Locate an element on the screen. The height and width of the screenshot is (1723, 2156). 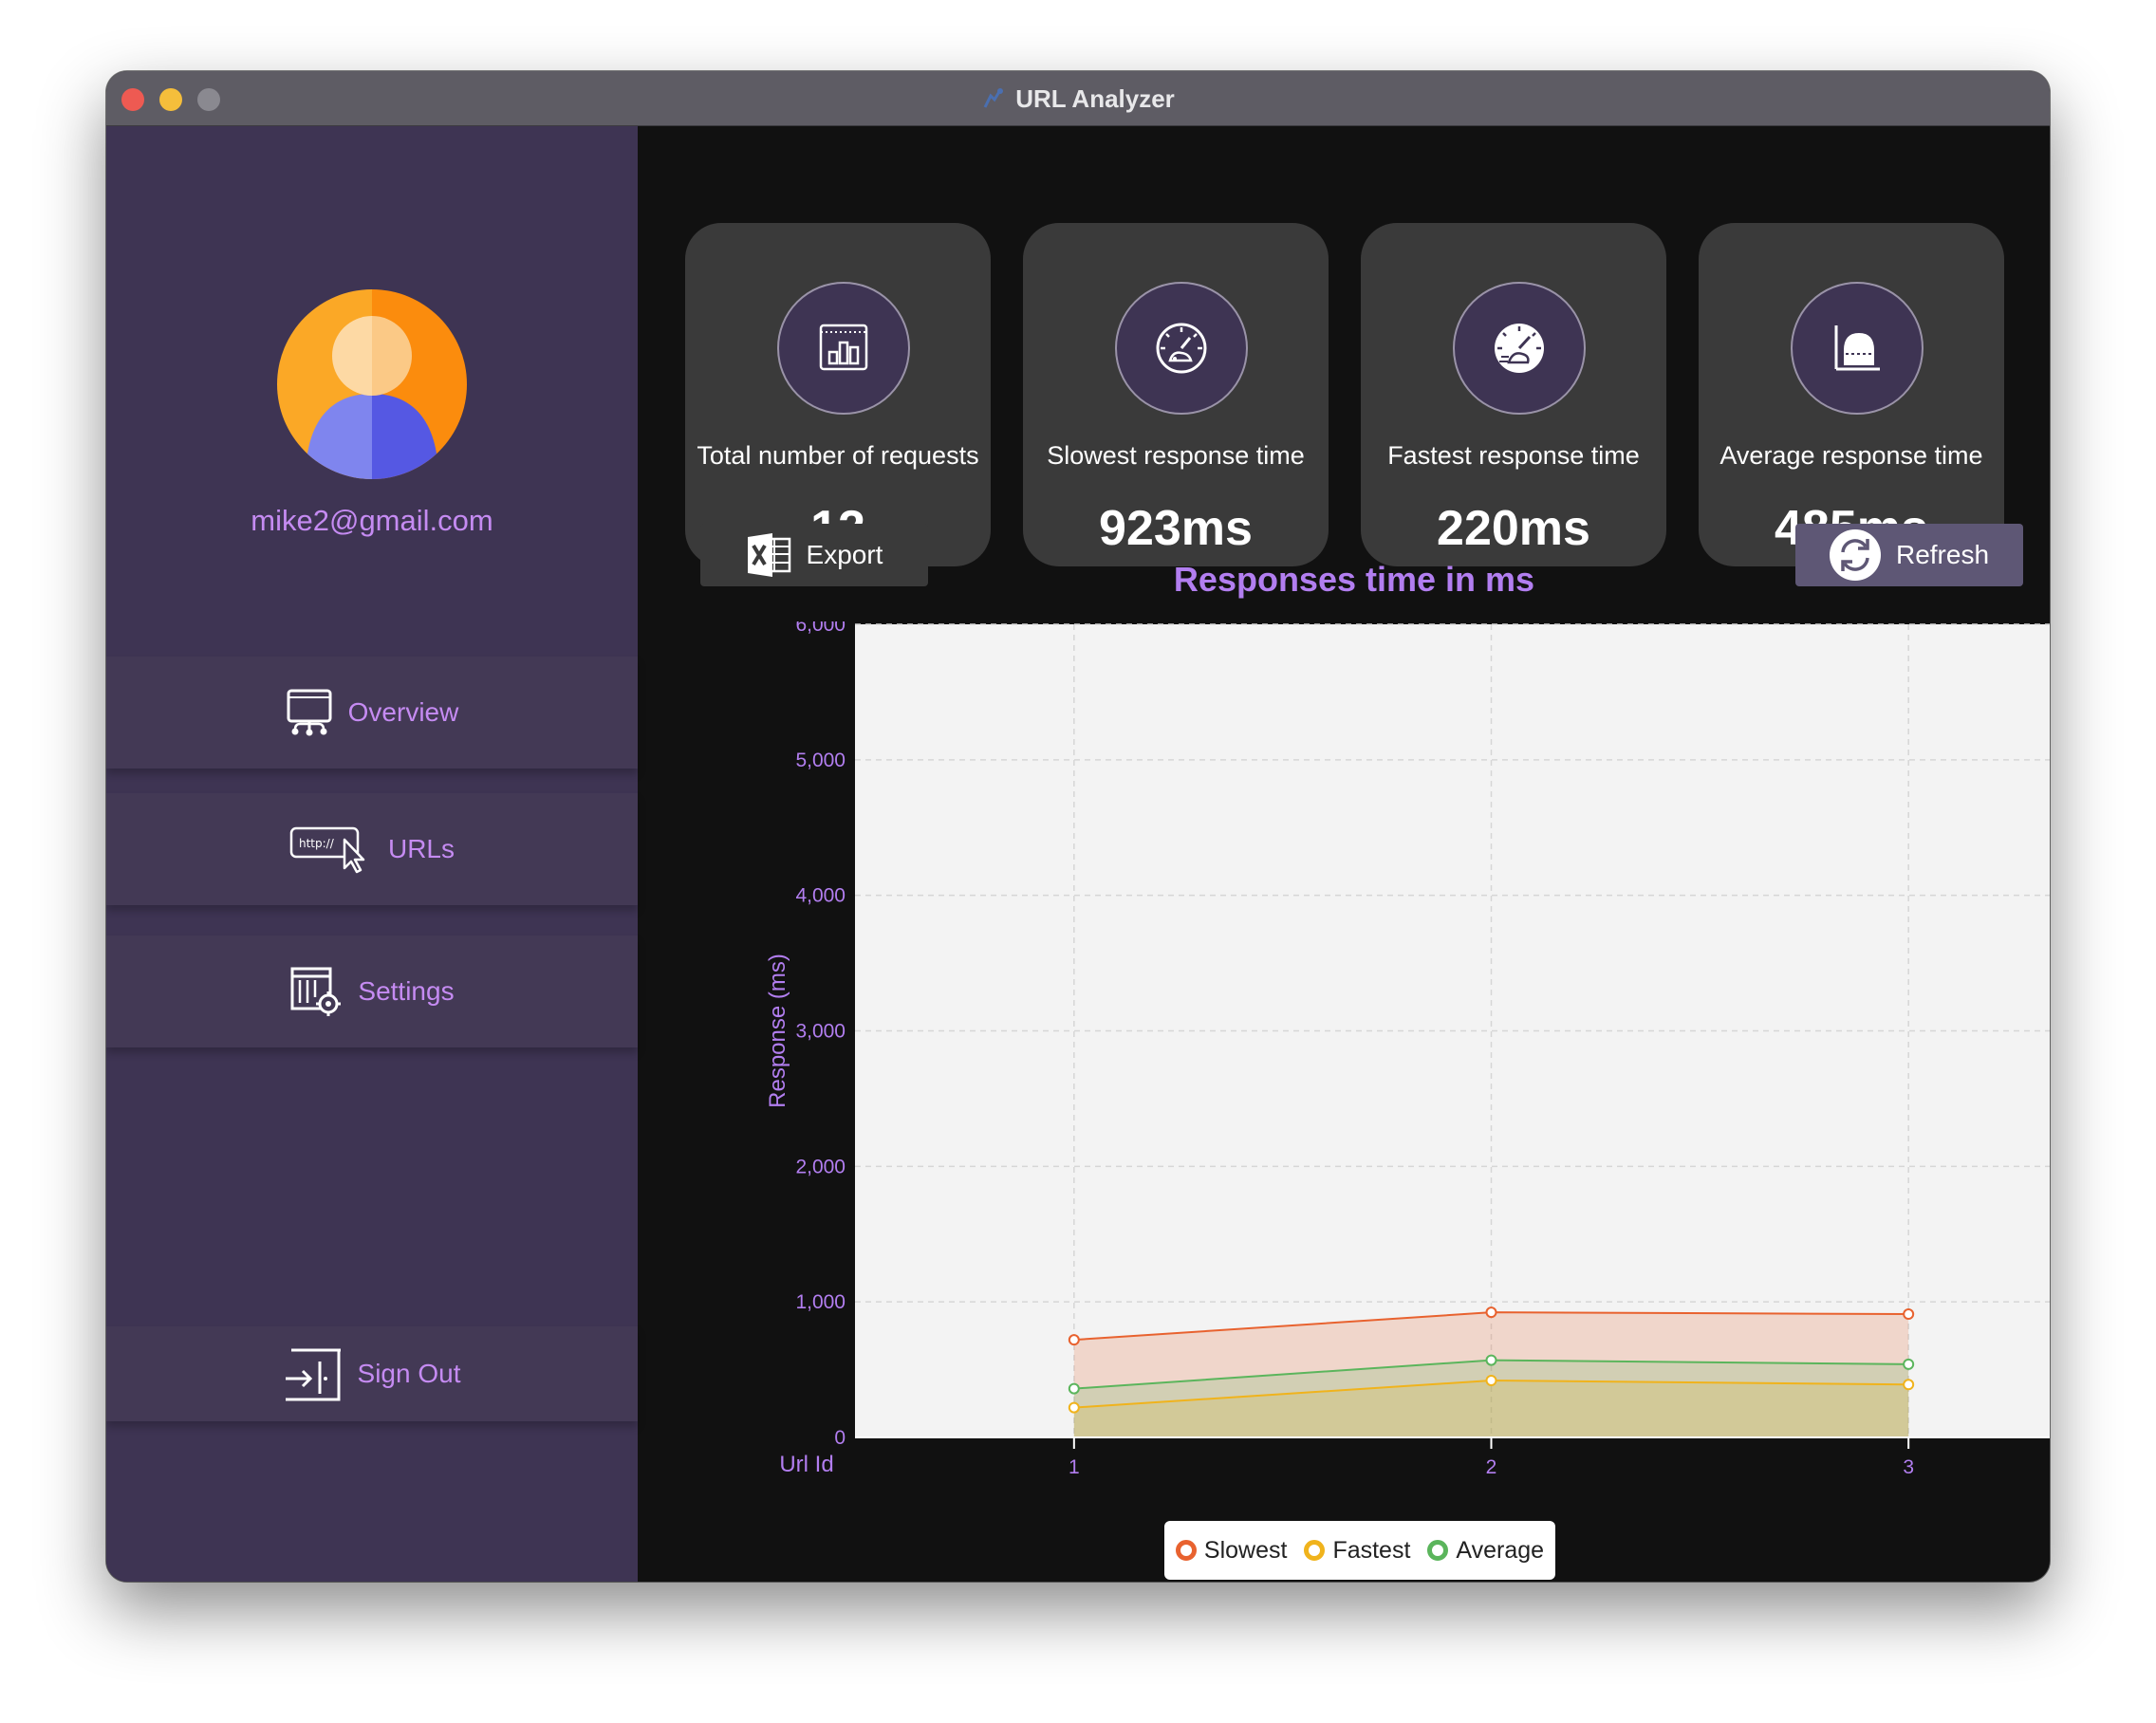
export-button: Export is located at coordinates (814, 555).